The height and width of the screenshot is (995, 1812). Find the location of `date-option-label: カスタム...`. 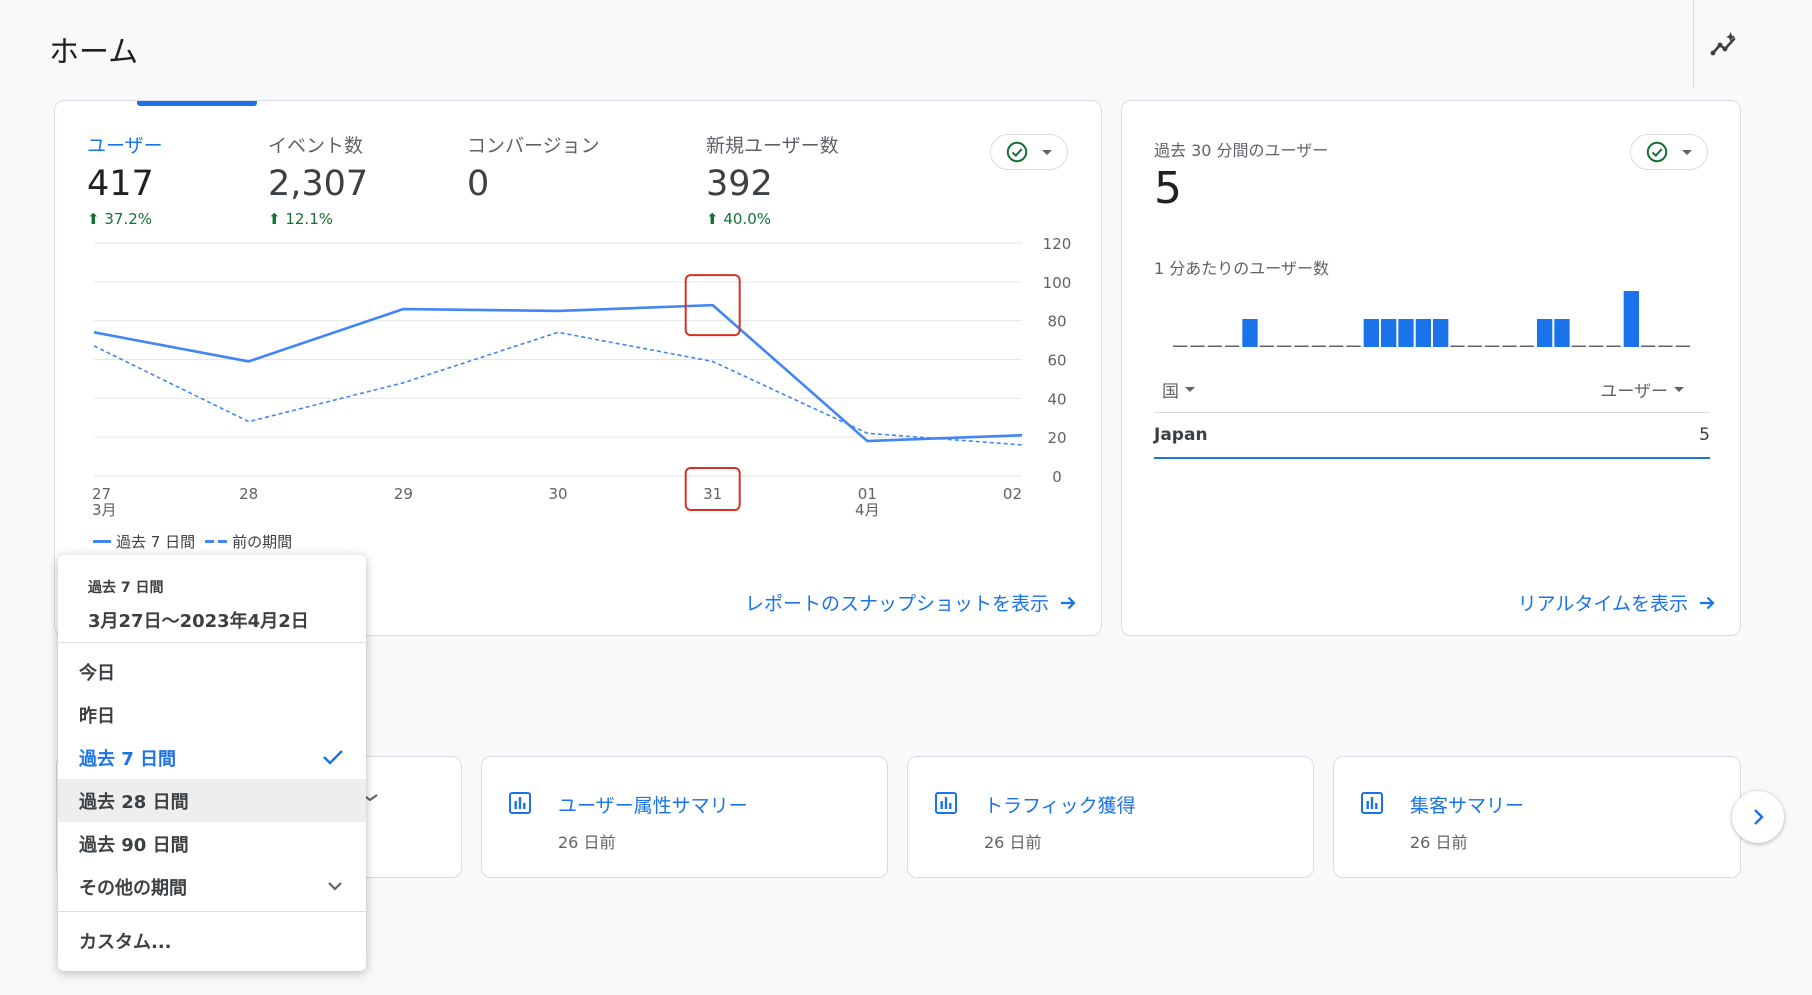

date-option-label: カスタム... is located at coordinates (125, 942).